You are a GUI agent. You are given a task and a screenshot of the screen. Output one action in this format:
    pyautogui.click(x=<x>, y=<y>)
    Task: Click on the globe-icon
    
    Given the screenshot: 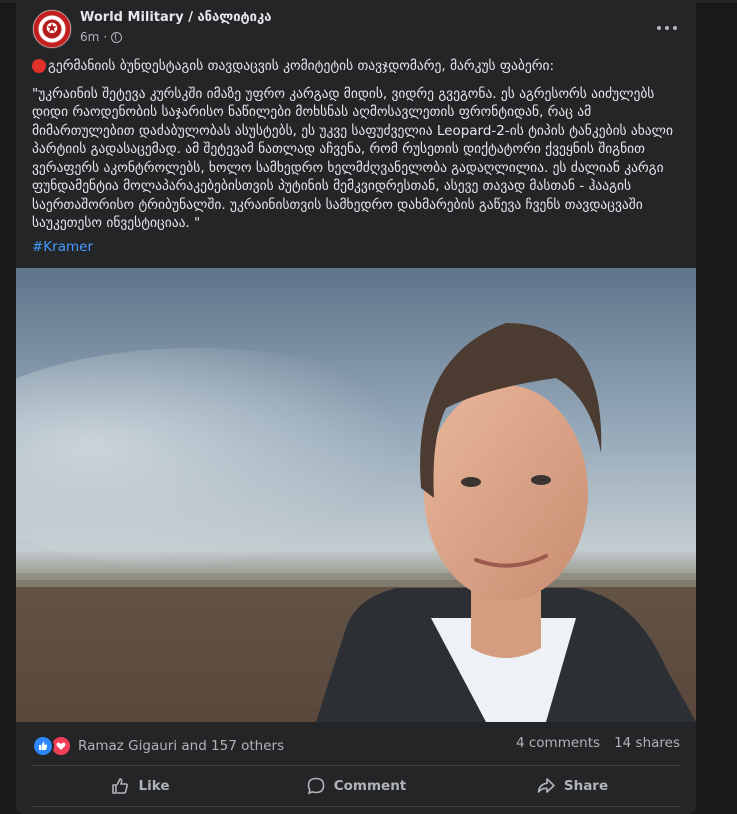 What is the action you would take?
    pyautogui.click(x=117, y=37)
    